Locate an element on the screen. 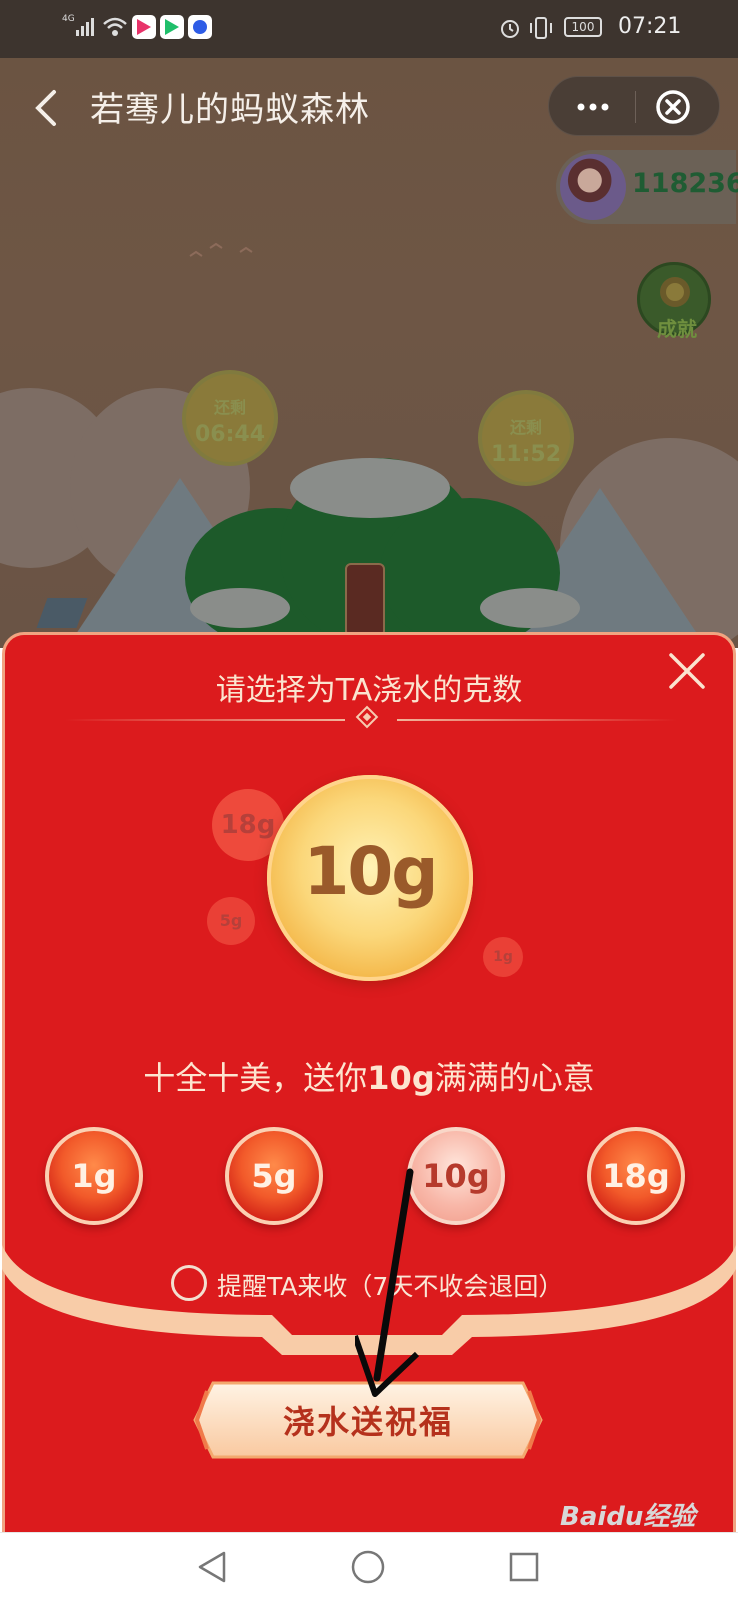 The width and height of the screenshot is (738, 1601). nav-back-icon is located at coordinates (213, 1567).